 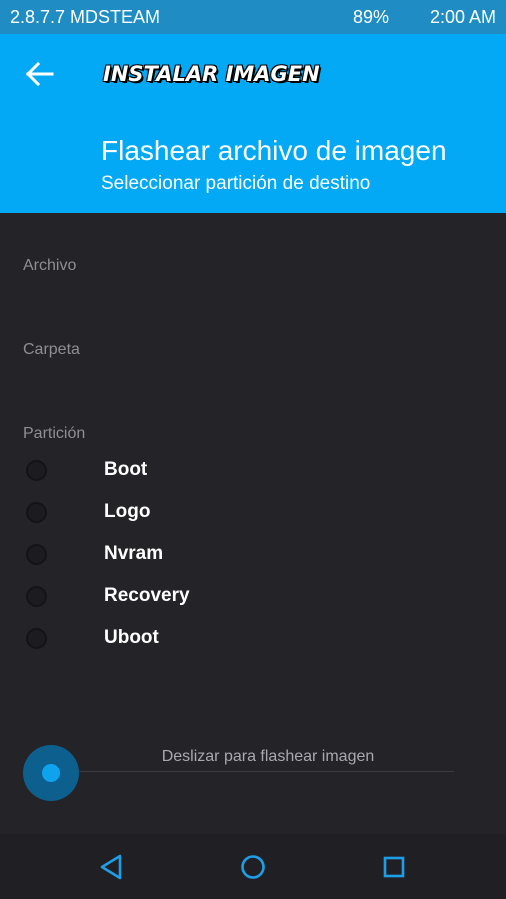 I want to click on page-subtitle: Seleccionar partición de destino, so click(x=236, y=183).